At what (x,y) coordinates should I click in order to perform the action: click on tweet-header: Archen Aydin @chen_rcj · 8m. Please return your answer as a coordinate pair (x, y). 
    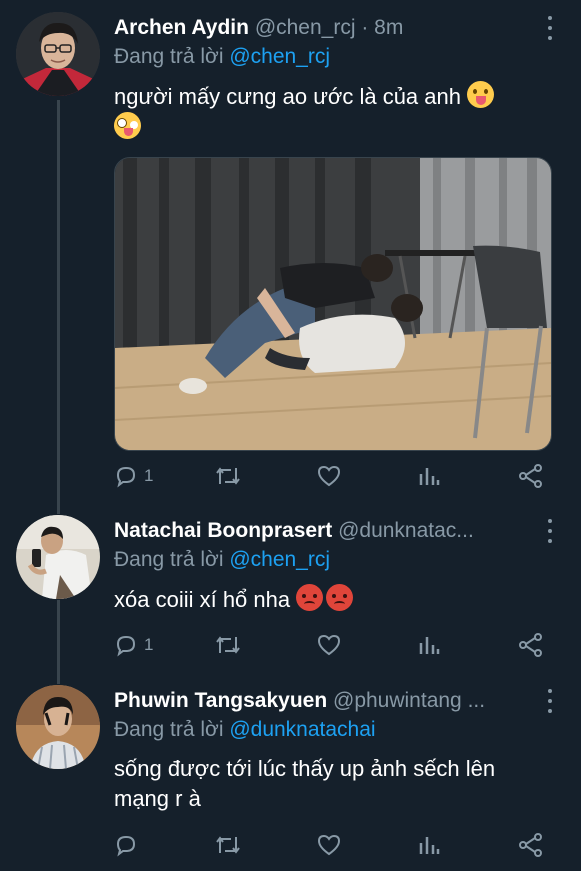
    Looking at the image, I should click on (324, 28).